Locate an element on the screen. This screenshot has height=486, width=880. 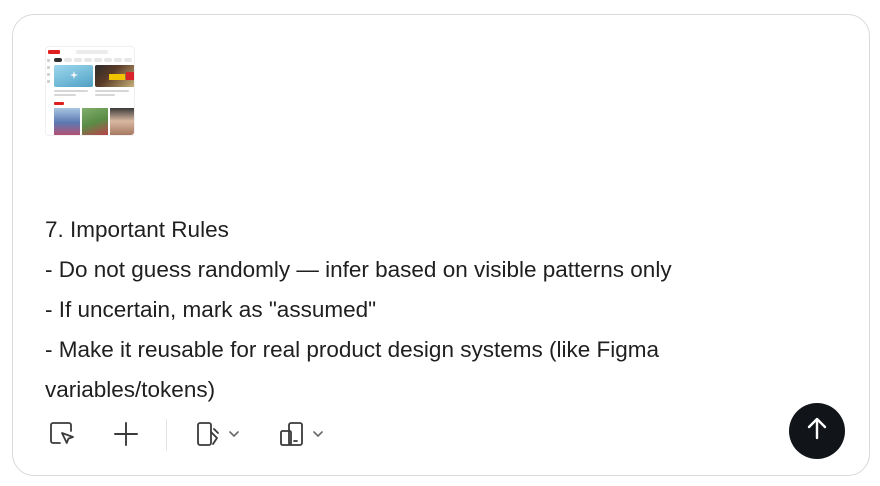
message-line: - If uncertain, mark as "assumed" is located at coordinates (211, 309).